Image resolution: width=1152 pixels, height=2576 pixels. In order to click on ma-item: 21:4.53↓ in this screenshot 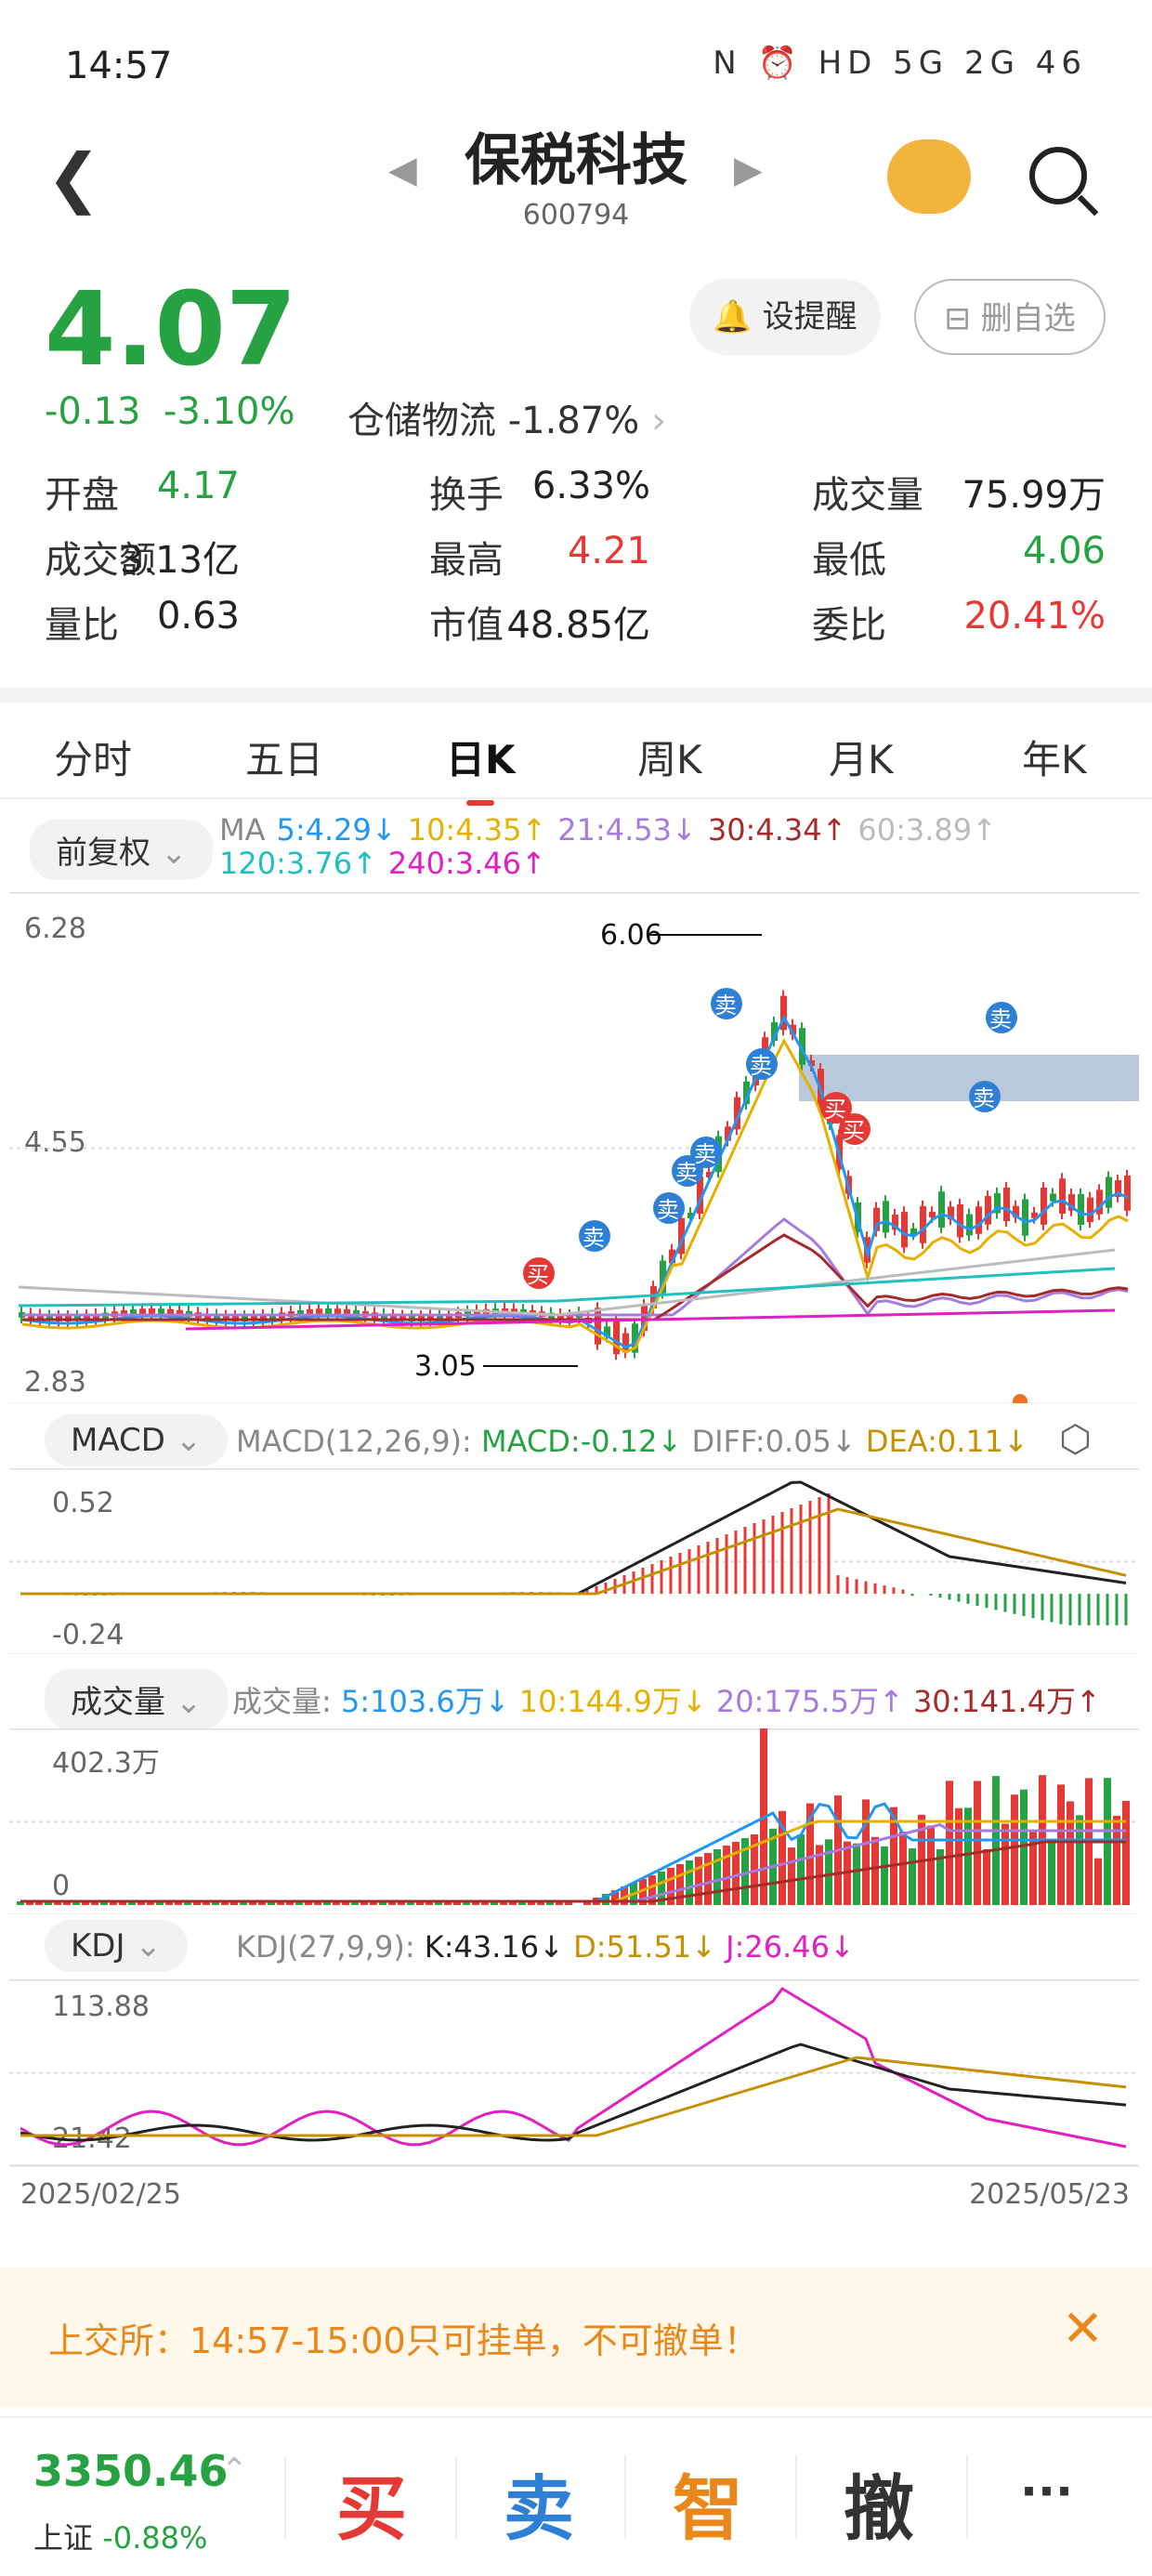, I will do `click(627, 830)`.